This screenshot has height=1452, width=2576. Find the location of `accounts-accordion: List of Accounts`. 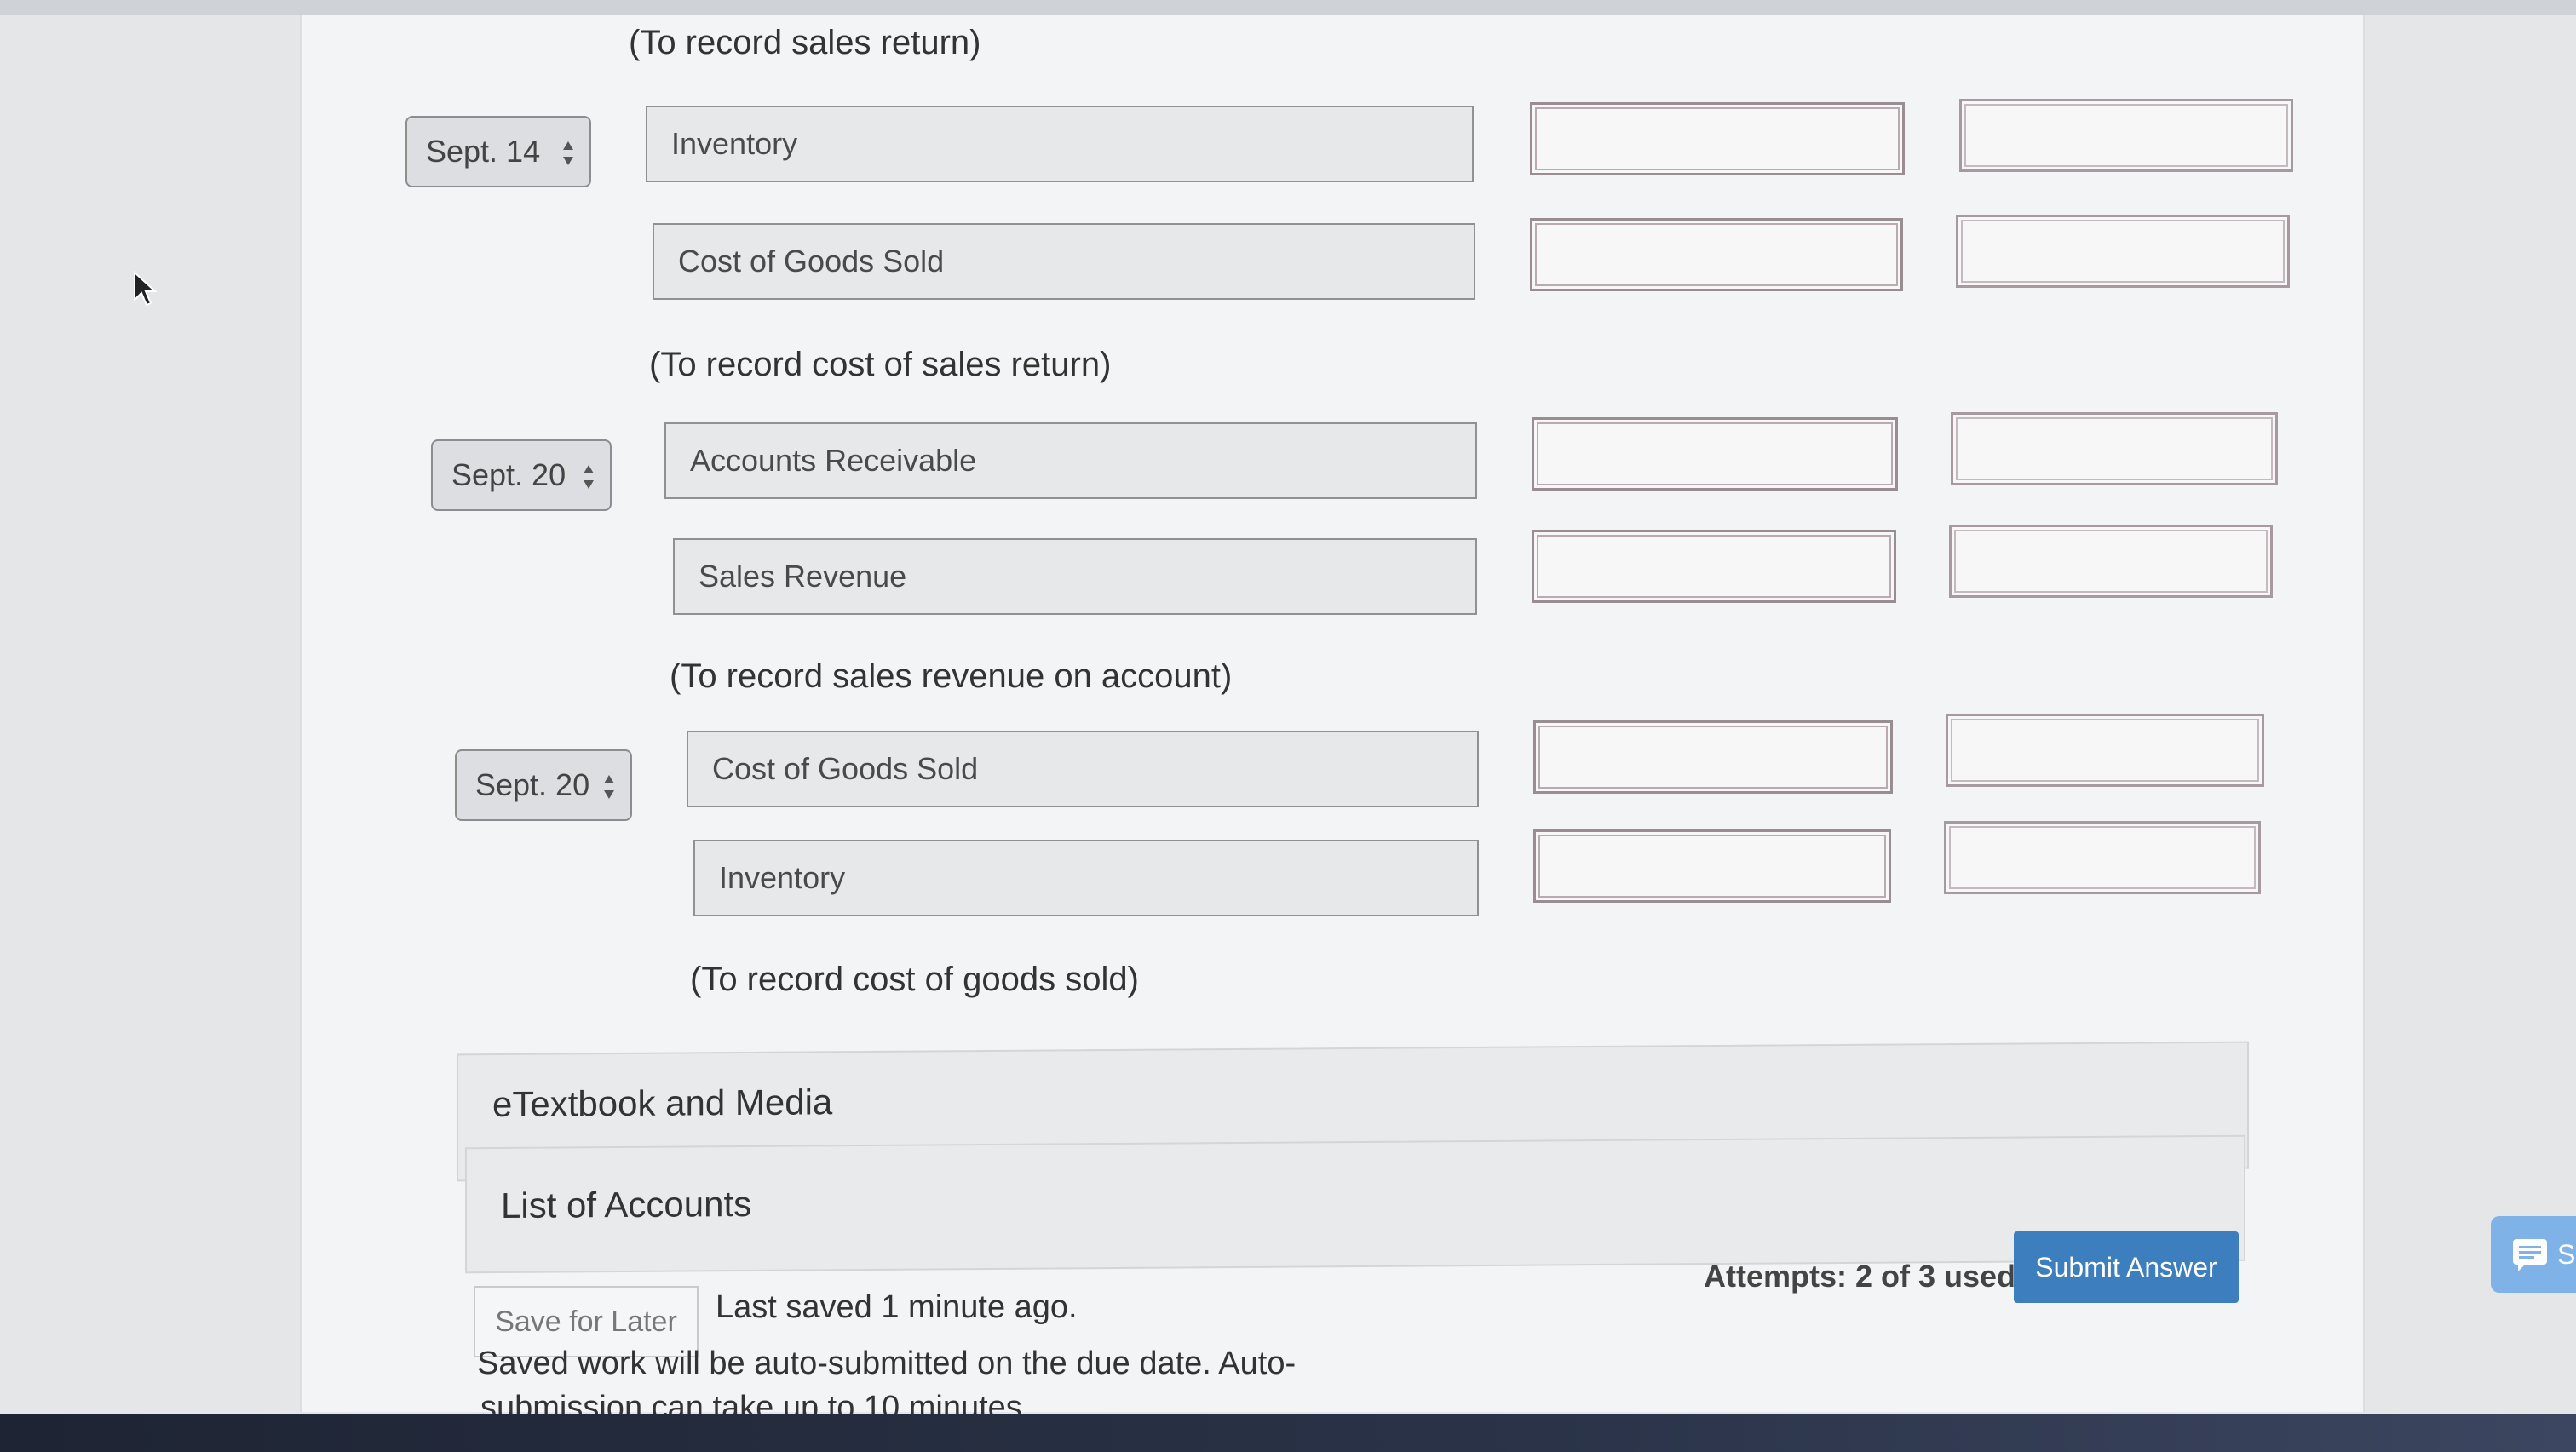

accounts-accordion: List of Accounts is located at coordinates (1355, 1204).